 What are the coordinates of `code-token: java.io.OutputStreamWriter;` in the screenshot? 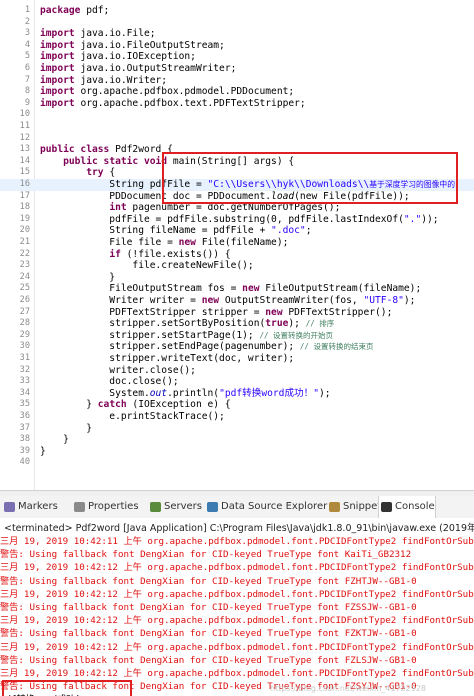 It's located at (158, 68).